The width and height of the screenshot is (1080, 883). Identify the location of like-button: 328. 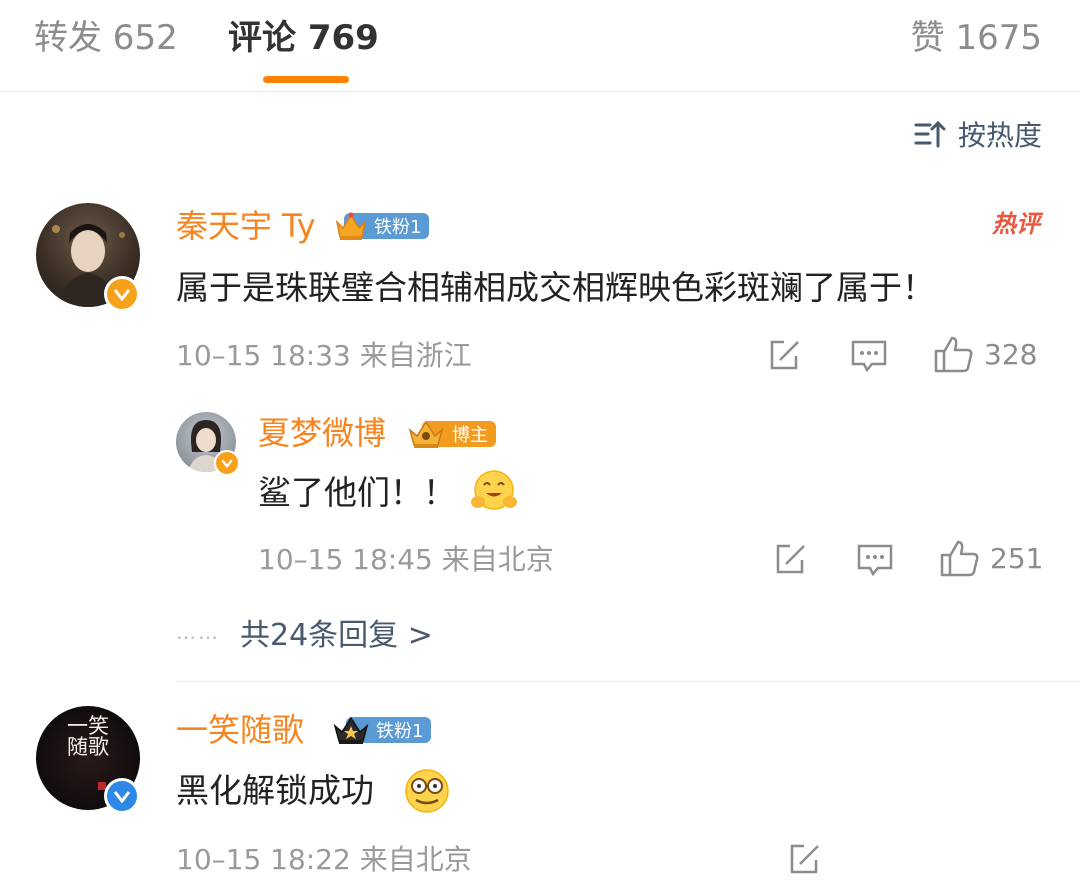
(985, 354).